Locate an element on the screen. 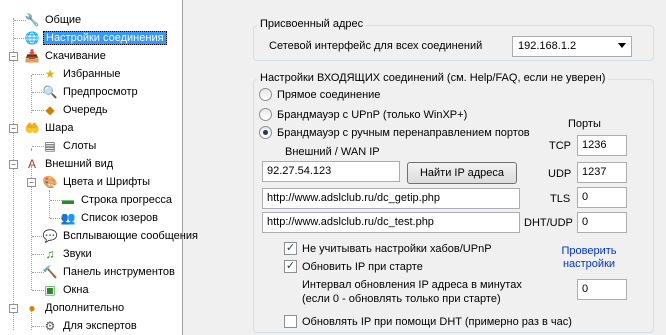 The height and width of the screenshot is (335, 666). radio-direct-connection: Прямое соединение is located at coordinates (319, 94).